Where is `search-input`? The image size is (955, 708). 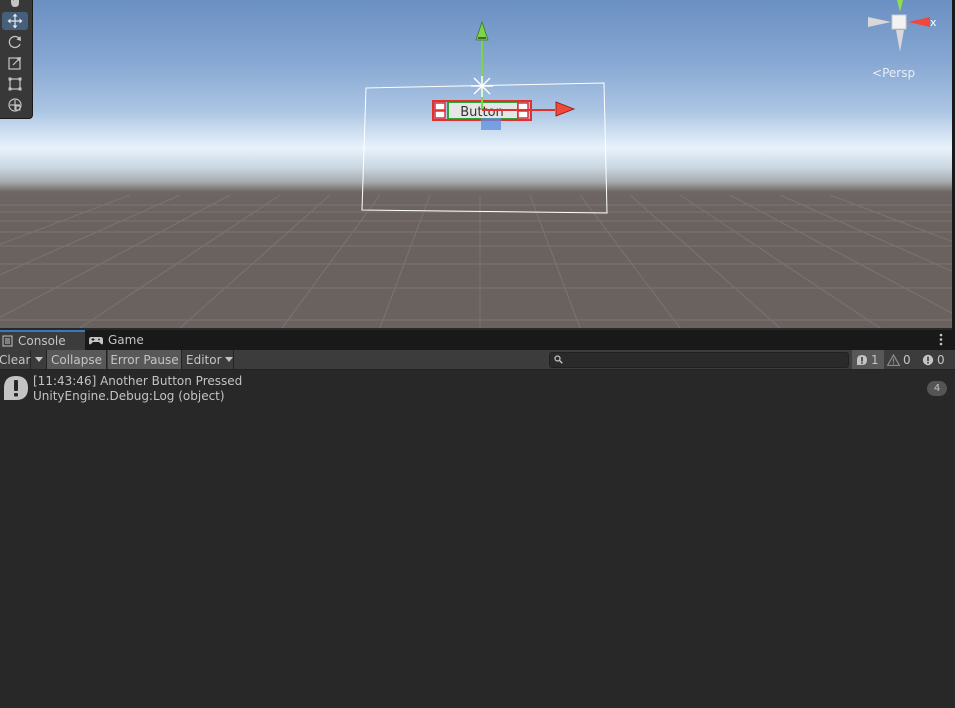 search-input is located at coordinates (704, 360).